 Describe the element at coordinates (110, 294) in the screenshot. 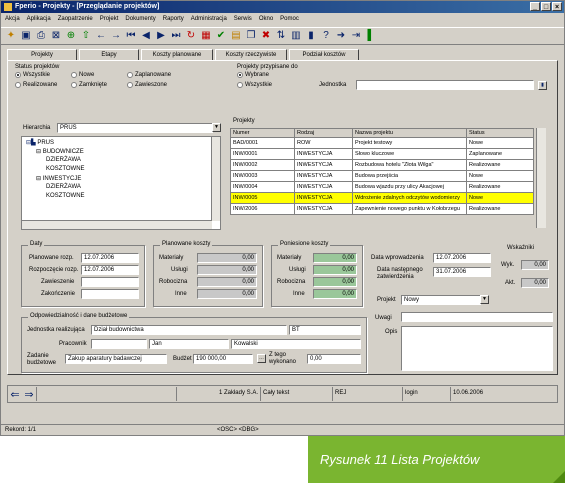

I see `zakonczenie-field` at that location.